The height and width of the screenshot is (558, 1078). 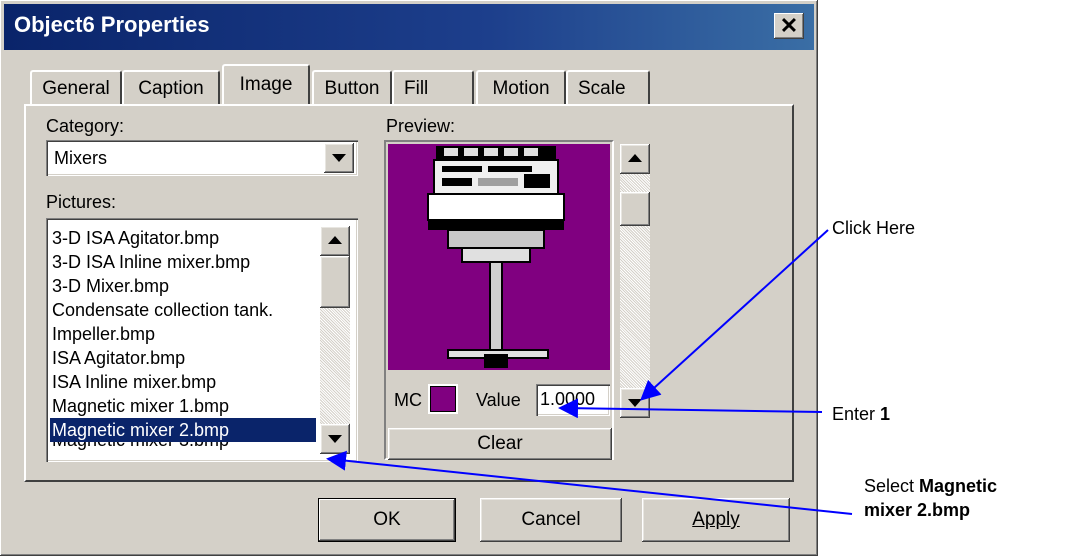 I want to click on tab-image: Image, so click(x=266, y=84).